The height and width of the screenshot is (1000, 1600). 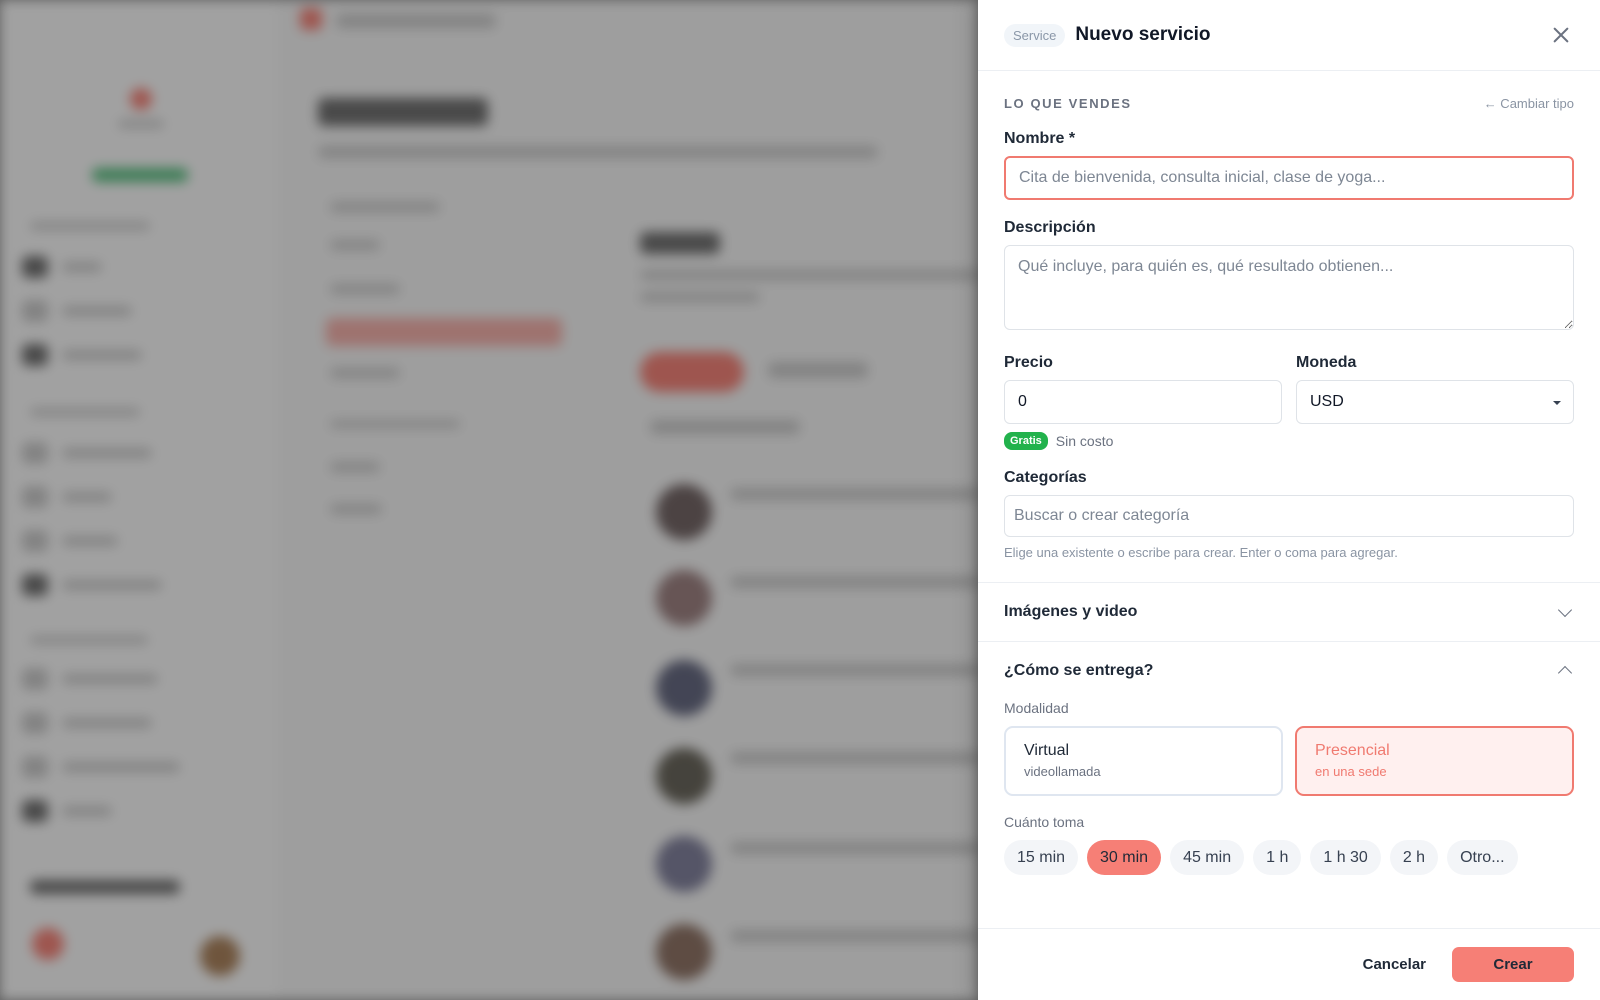 What do you see at coordinates (1143, 34) in the screenshot?
I see `drawer-title: Nuevo servicio` at bounding box center [1143, 34].